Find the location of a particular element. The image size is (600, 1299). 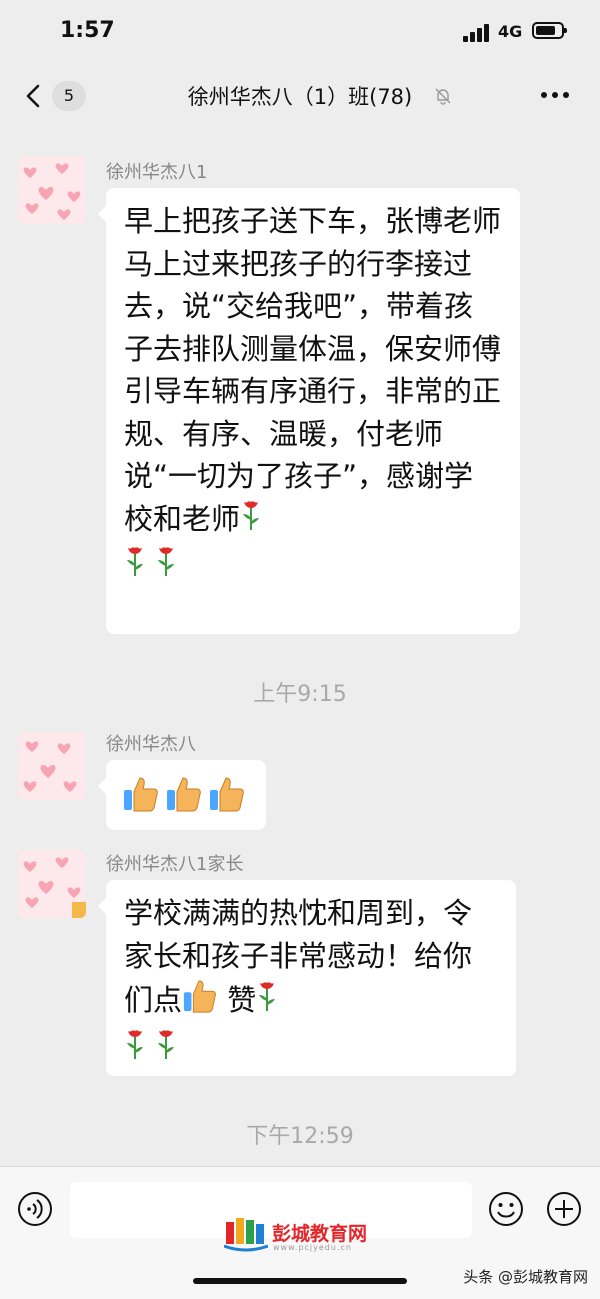

voice-icon is located at coordinates (35, 1209).